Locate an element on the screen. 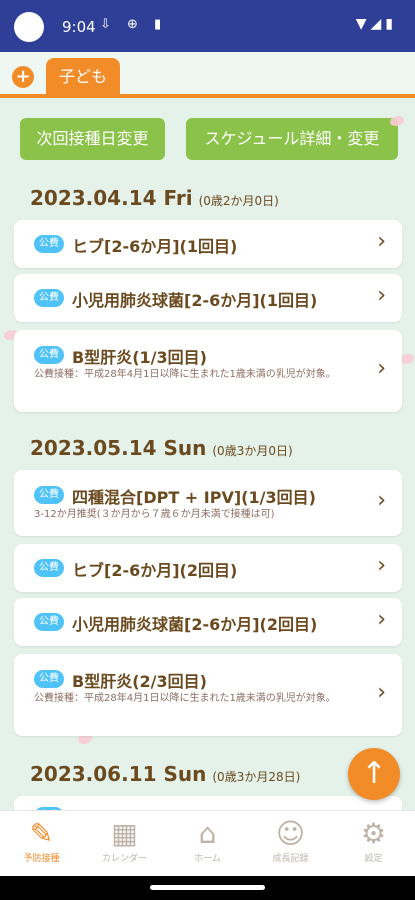  age-text: (0歳2か月0日) is located at coordinates (238, 201).